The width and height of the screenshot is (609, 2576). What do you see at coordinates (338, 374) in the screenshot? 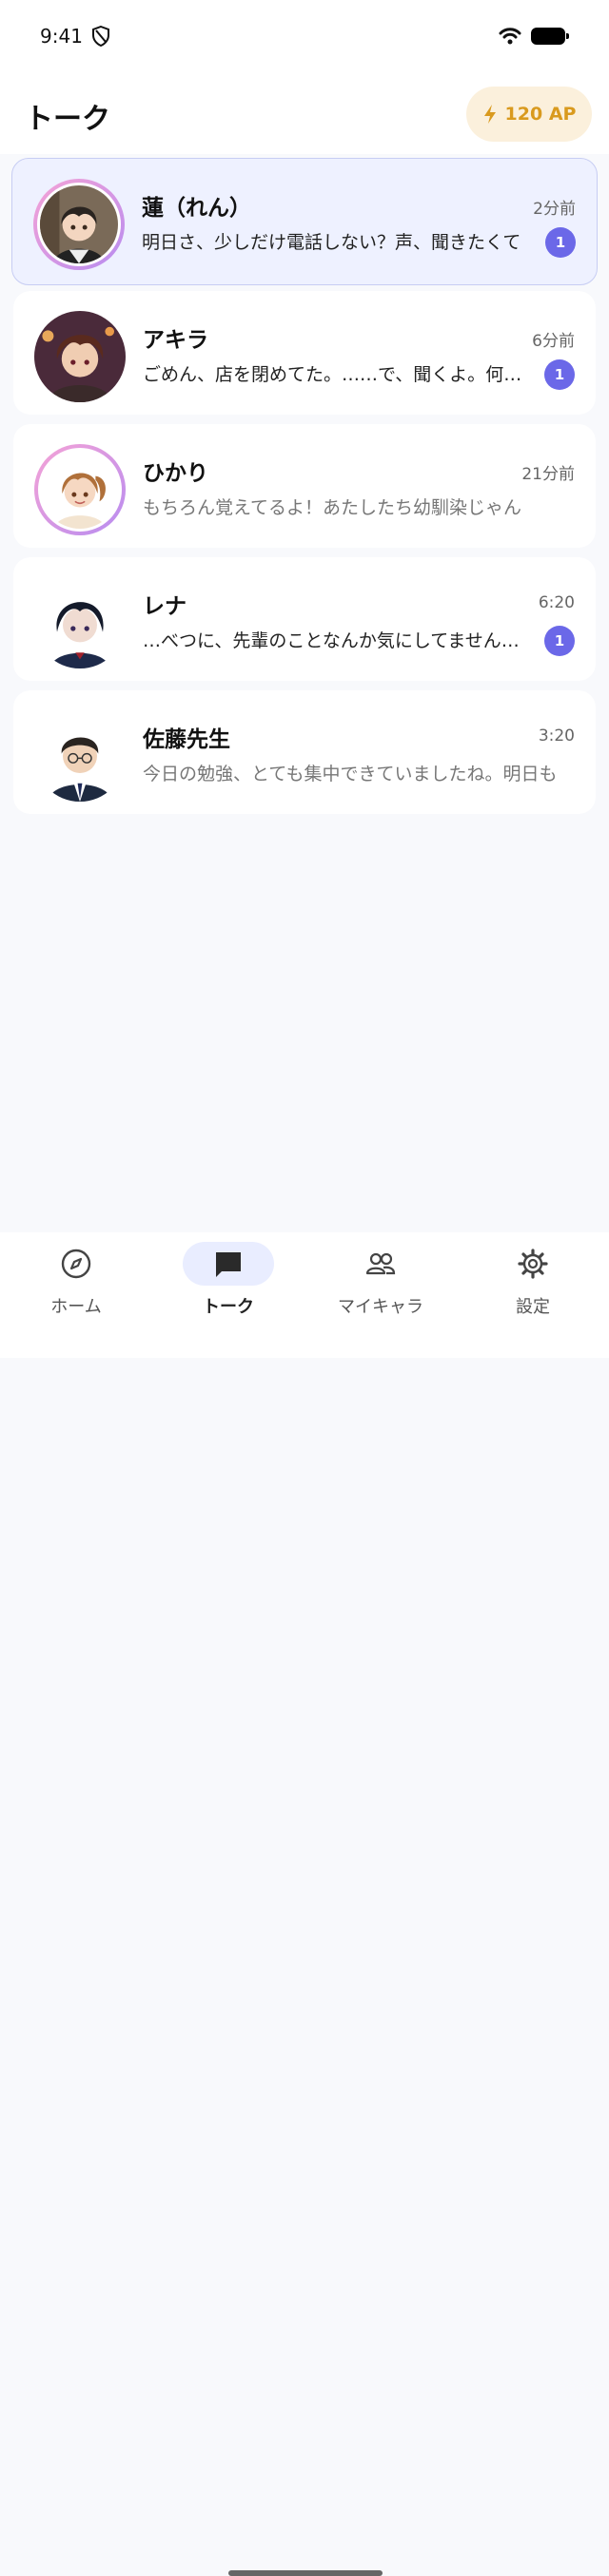
I see `chat-preview: ごめん、店を閉めてた。……で、聞くよ。何があった？` at bounding box center [338, 374].